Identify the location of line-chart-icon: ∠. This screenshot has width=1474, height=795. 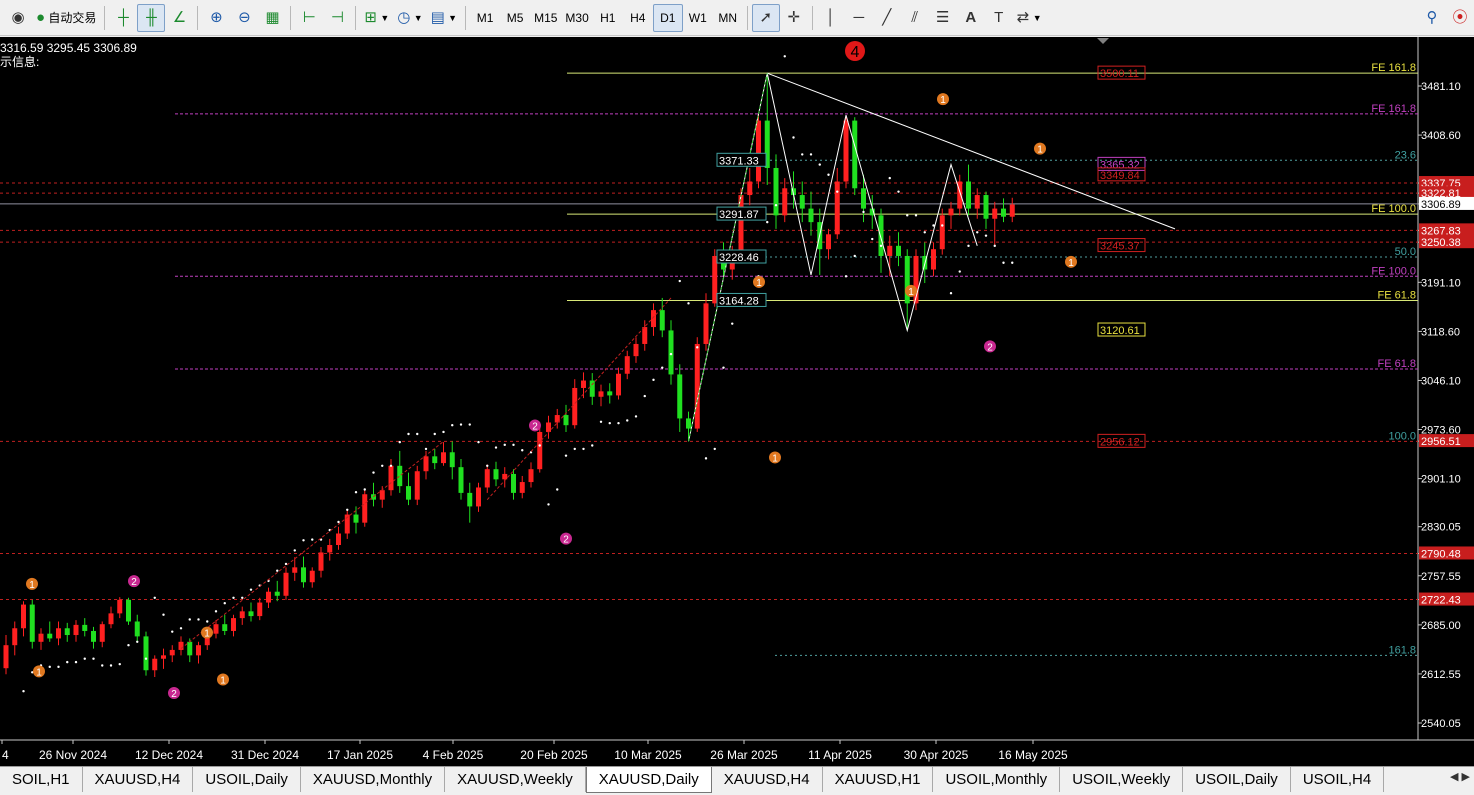
(179, 18).